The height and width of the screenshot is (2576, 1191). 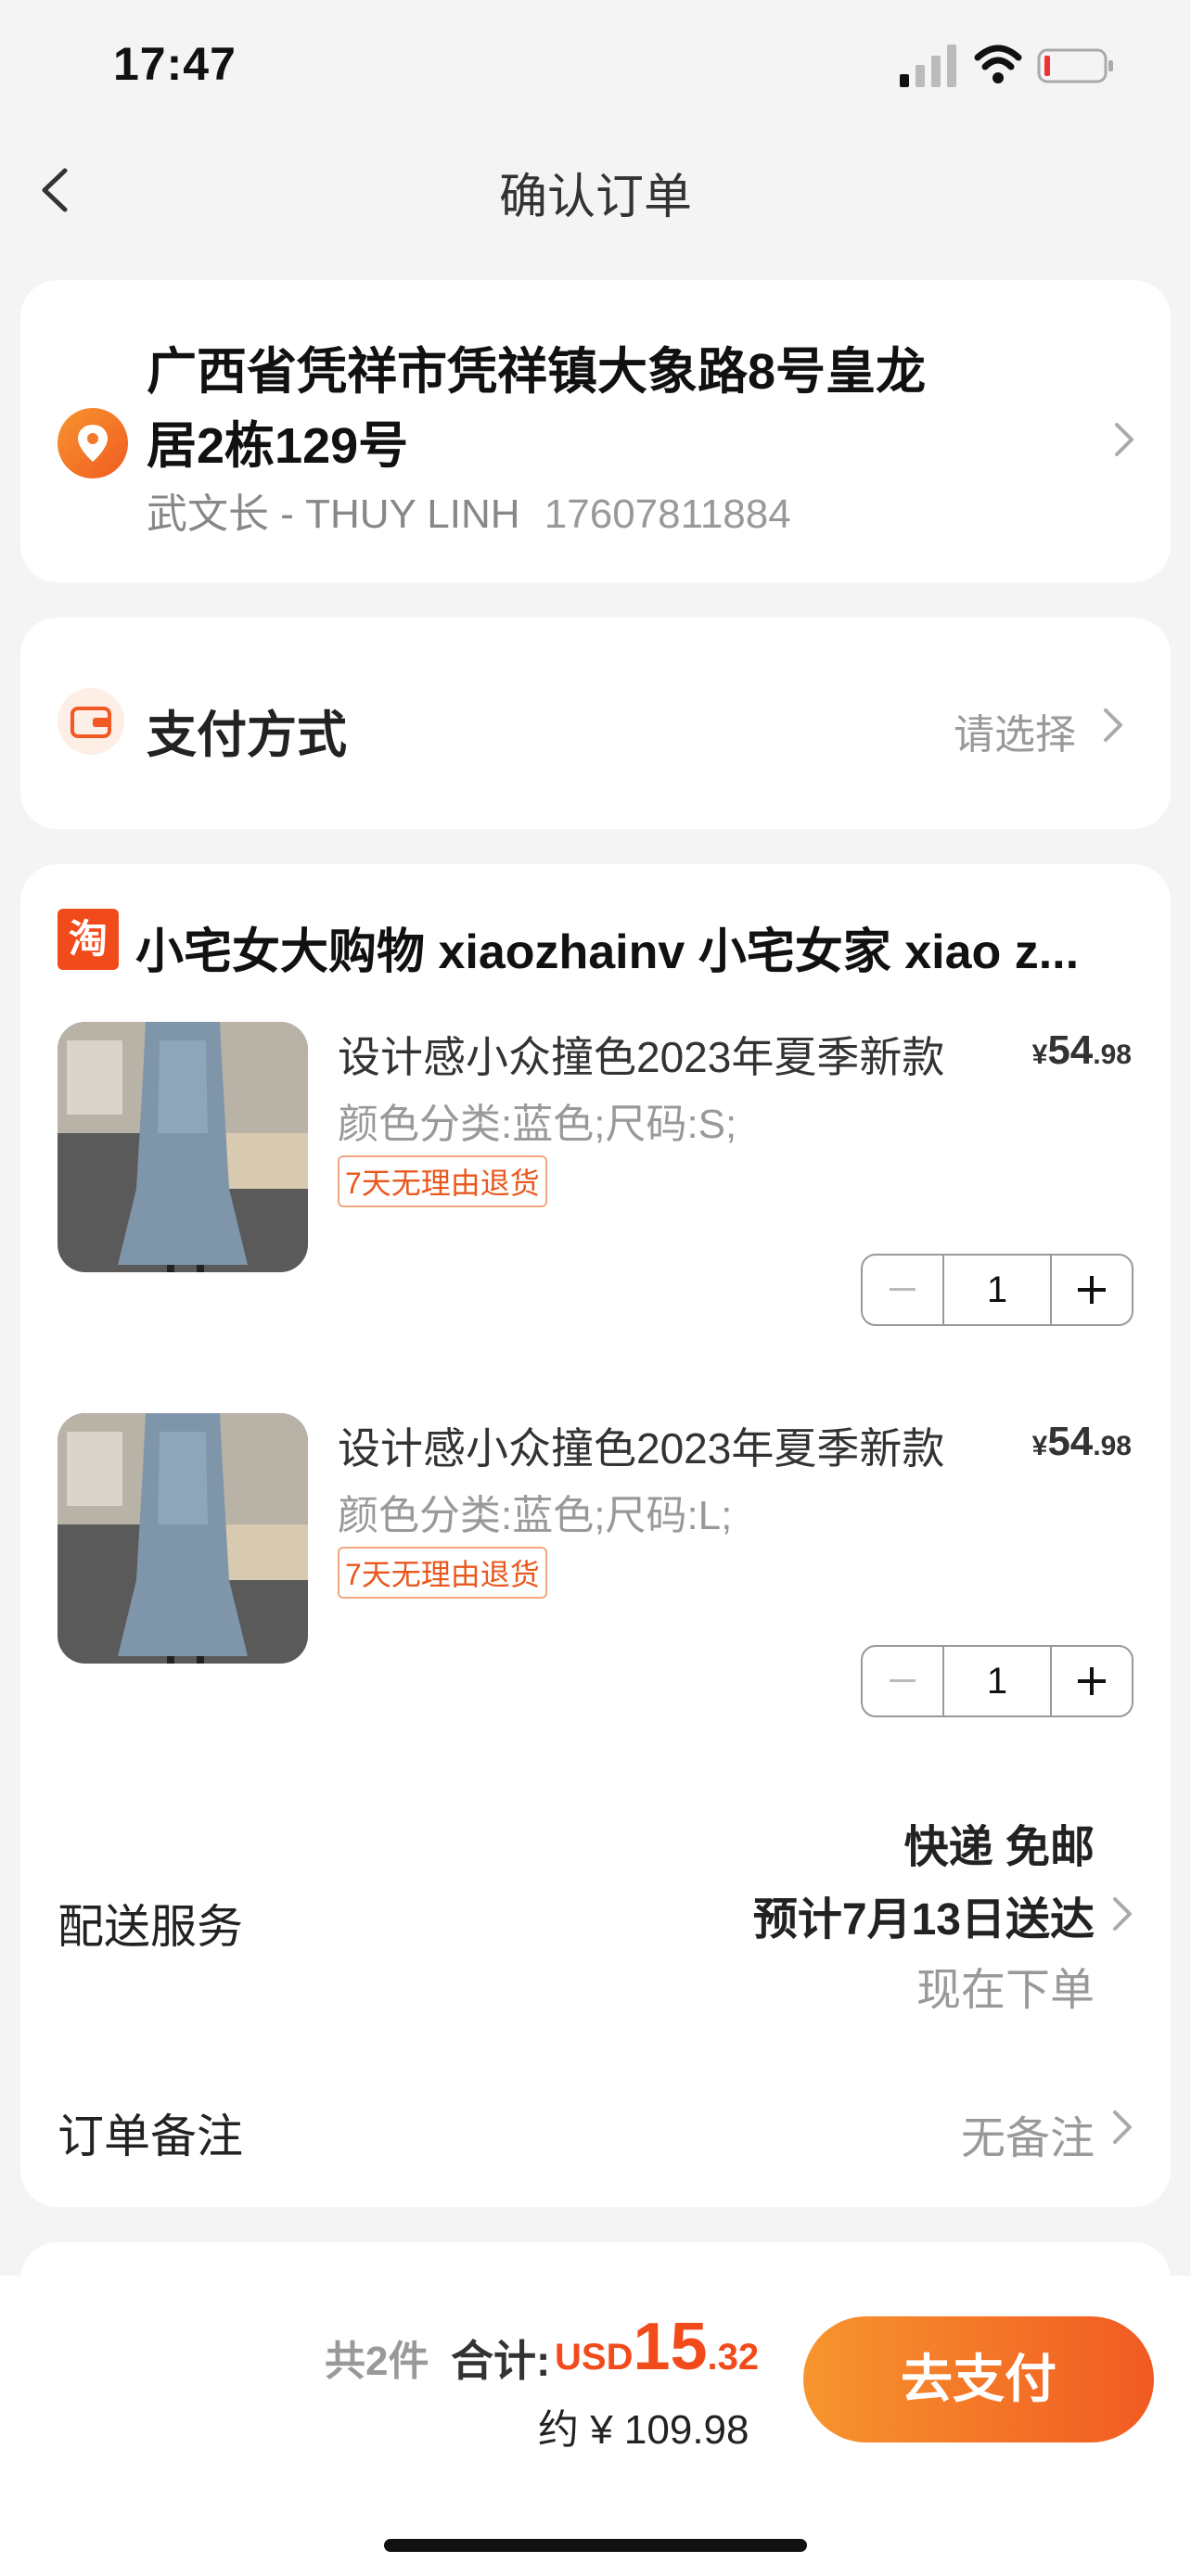 I want to click on address-chevron-right-icon, so click(x=1124, y=440).